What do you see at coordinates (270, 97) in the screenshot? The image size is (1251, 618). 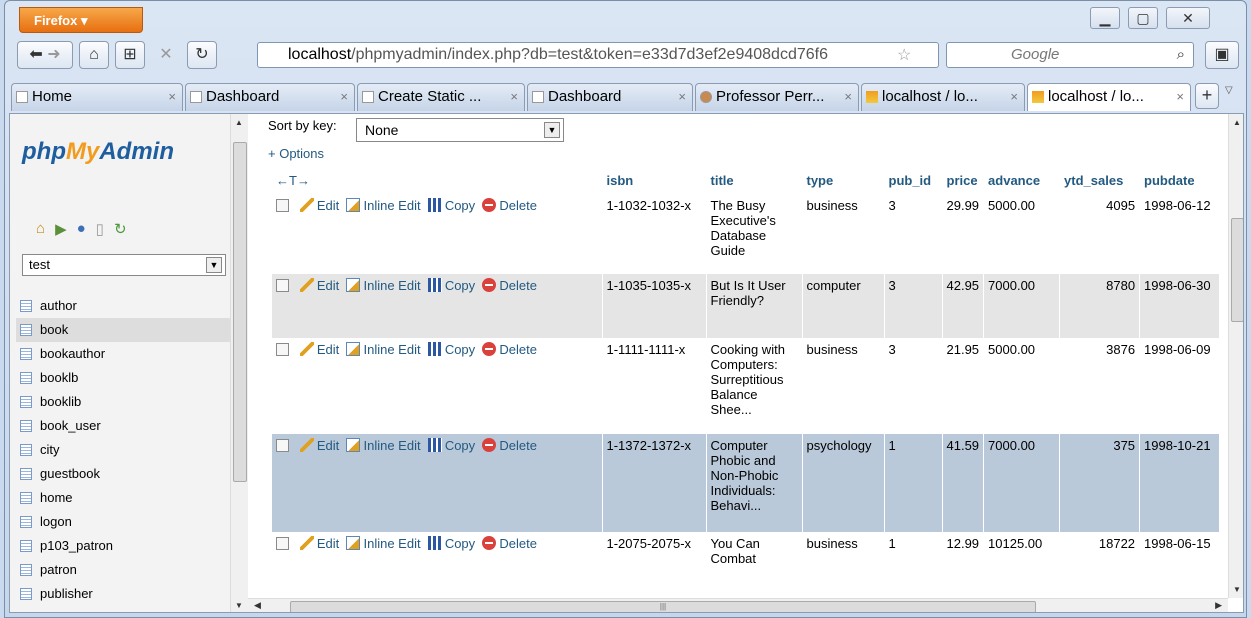 I see `tab-dashboard-1: Dashboard ×` at bounding box center [270, 97].